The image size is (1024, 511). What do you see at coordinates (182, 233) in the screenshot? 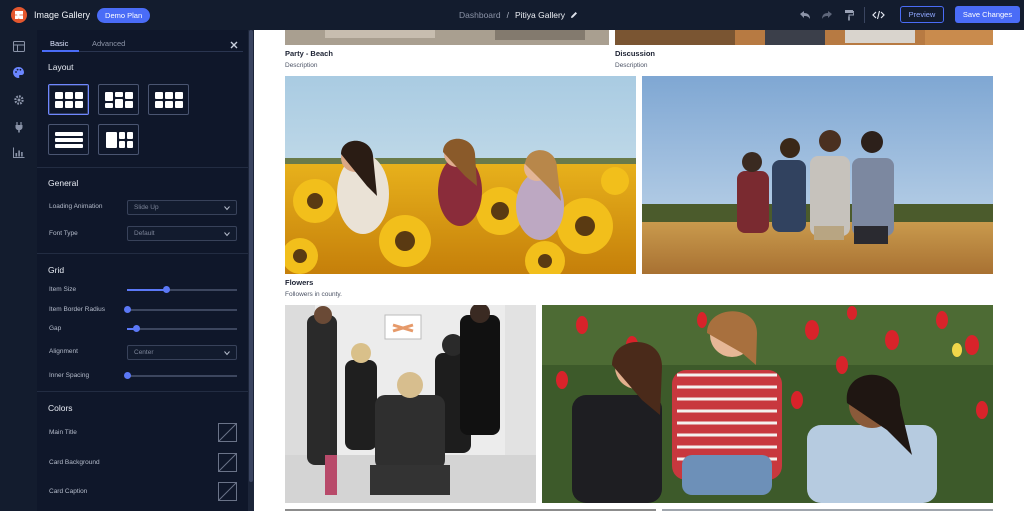
I see `font-type-select: Default` at bounding box center [182, 233].